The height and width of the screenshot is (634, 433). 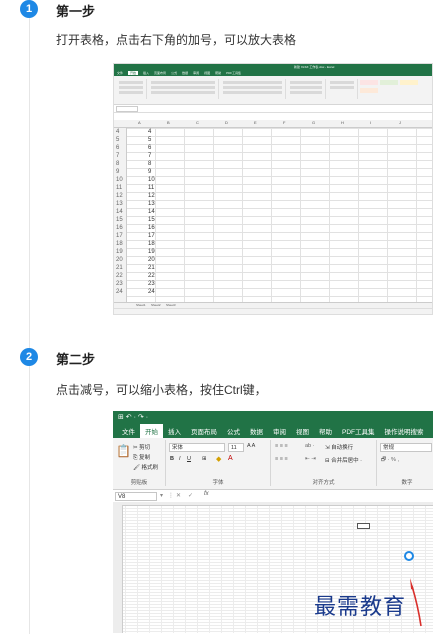 I want to click on sheet-tab: Sheet2, so click(x=156, y=305).